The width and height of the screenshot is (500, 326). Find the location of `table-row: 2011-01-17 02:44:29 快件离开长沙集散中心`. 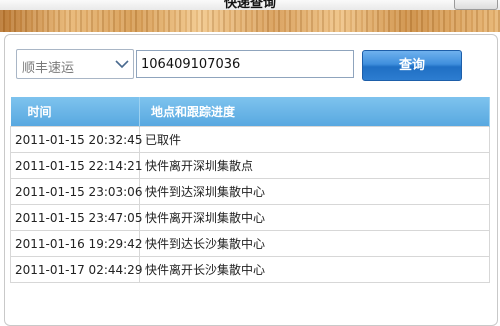

table-row: 2011-01-17 02:44:29 快件离开长沙集散中心 is located at coordinates (250, 269).